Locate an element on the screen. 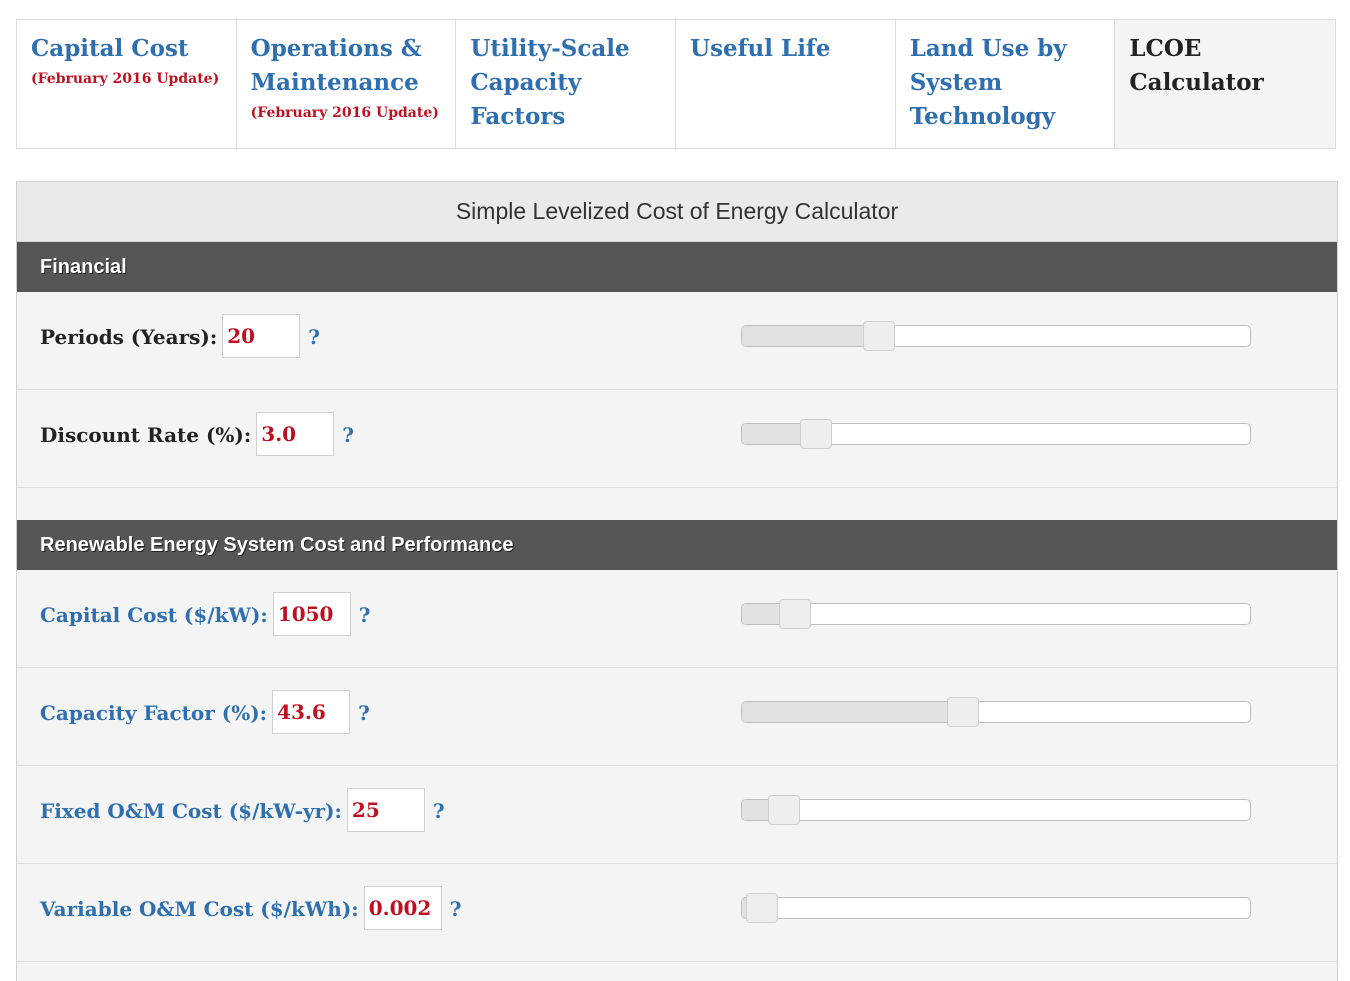  discount-rate-label-group: Discount Rate (%): 3.0? is located at coordinates (197, 439).